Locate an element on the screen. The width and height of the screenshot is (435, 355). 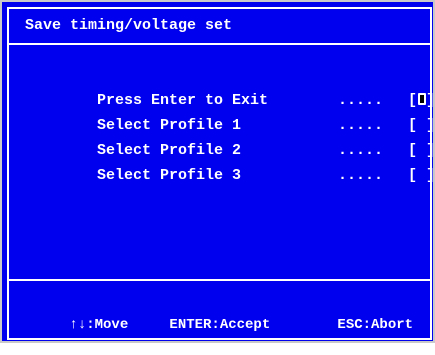
hint-accept: ENTER:Accept is located at coordinates (220, 325).